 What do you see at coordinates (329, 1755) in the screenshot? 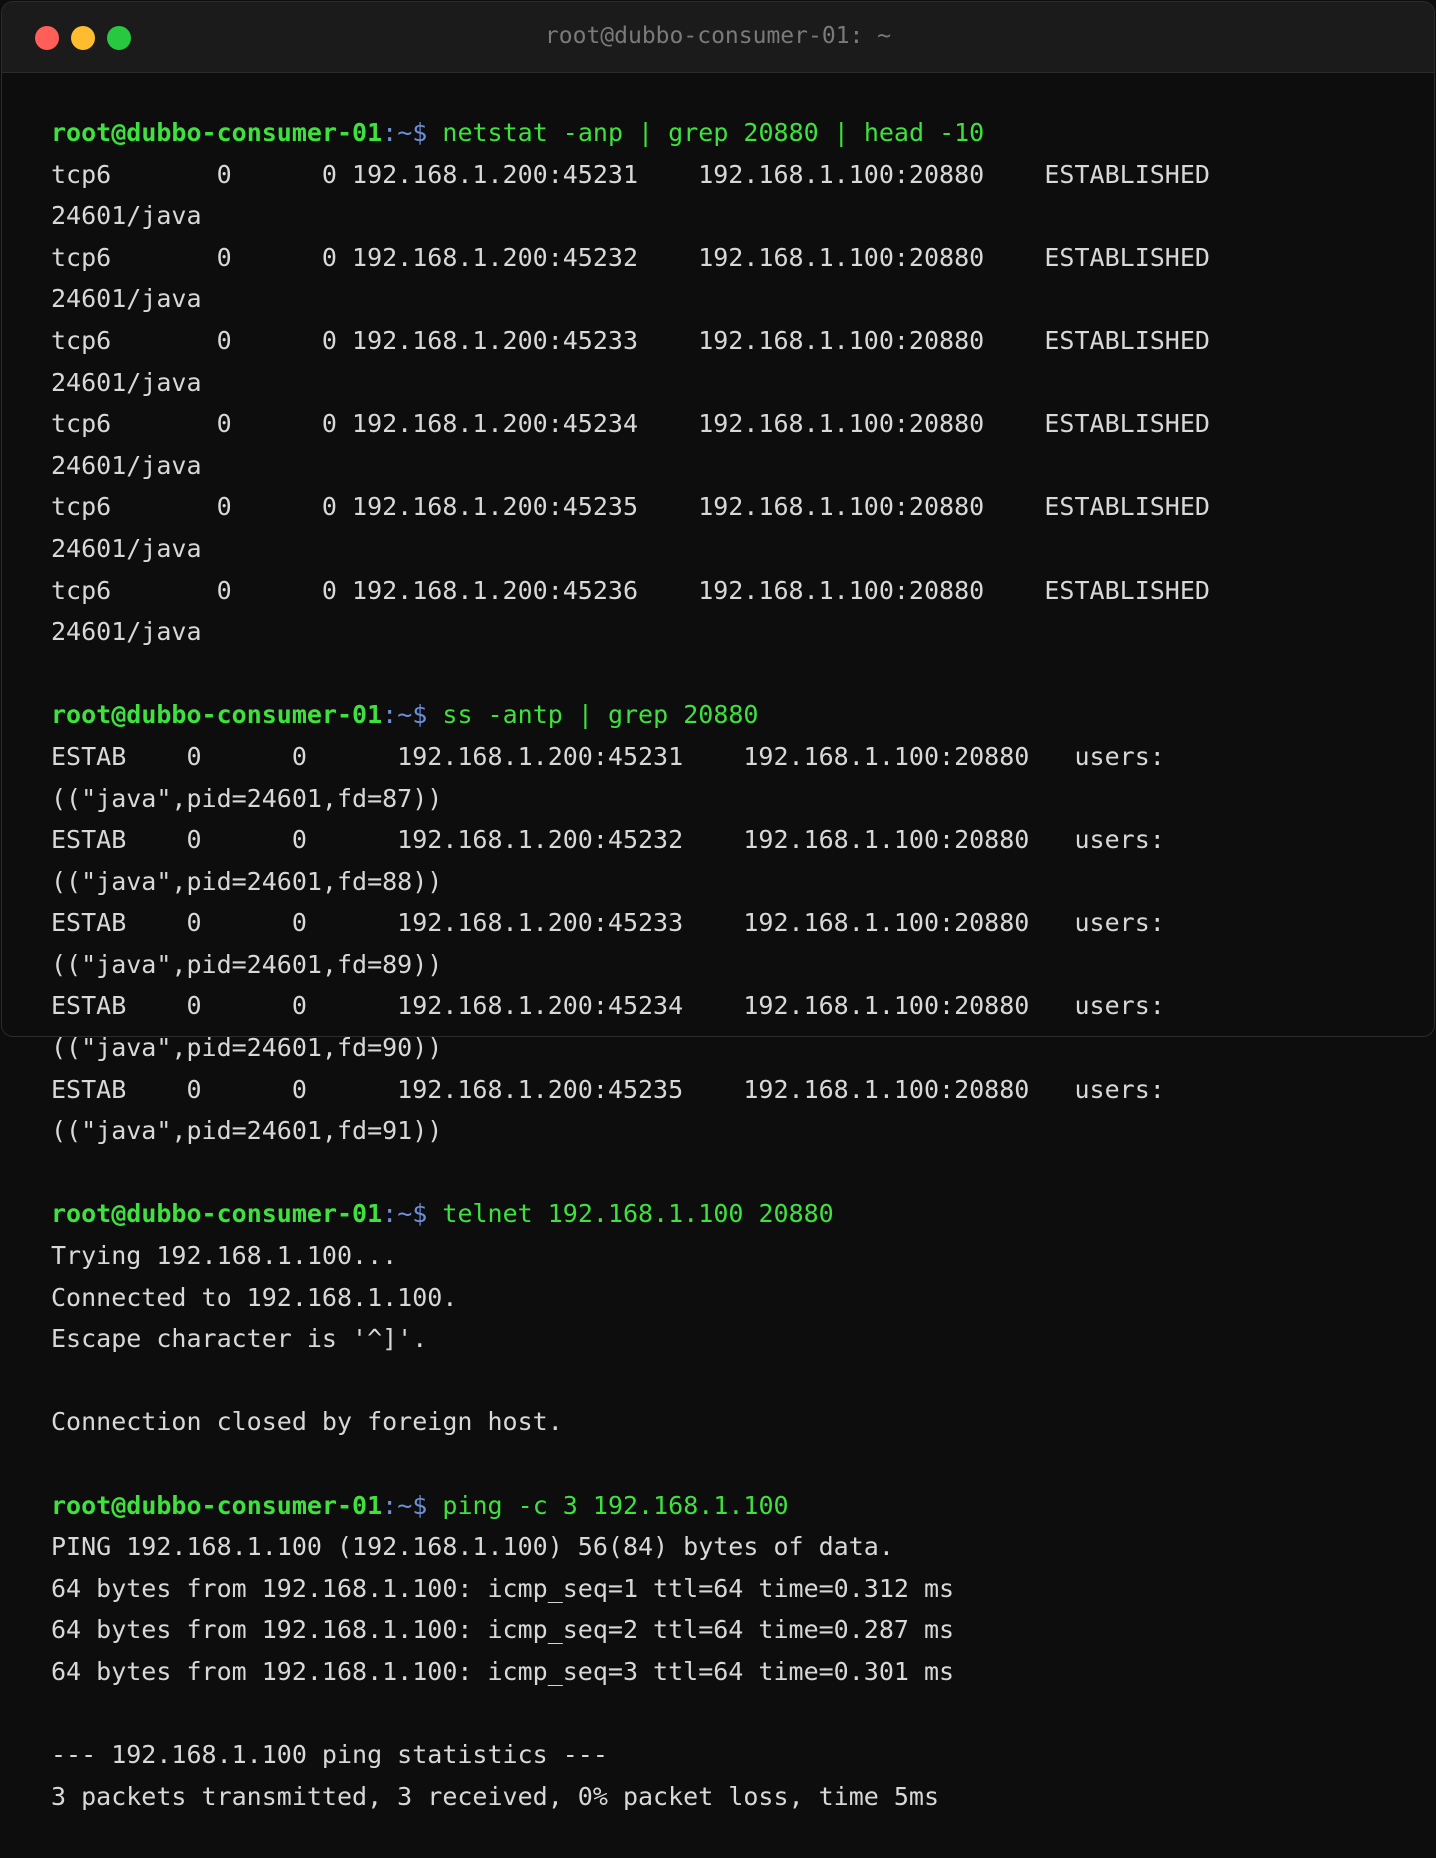
I see `output-line: --- 192.168.1.100 ping statistics ---` at bounding box center [329, 1755].